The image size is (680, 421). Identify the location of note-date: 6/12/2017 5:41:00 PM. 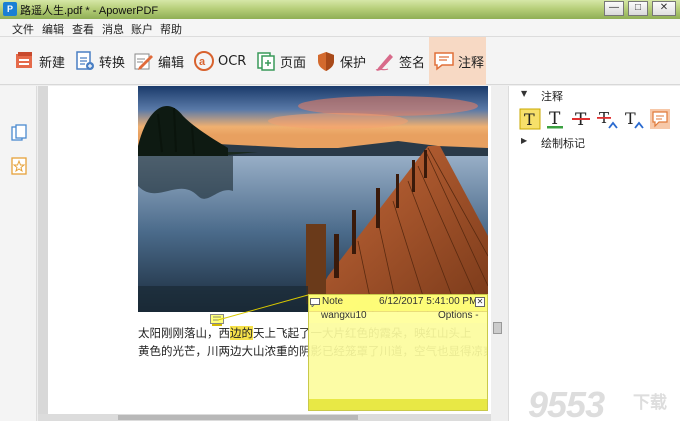
(428, 301).